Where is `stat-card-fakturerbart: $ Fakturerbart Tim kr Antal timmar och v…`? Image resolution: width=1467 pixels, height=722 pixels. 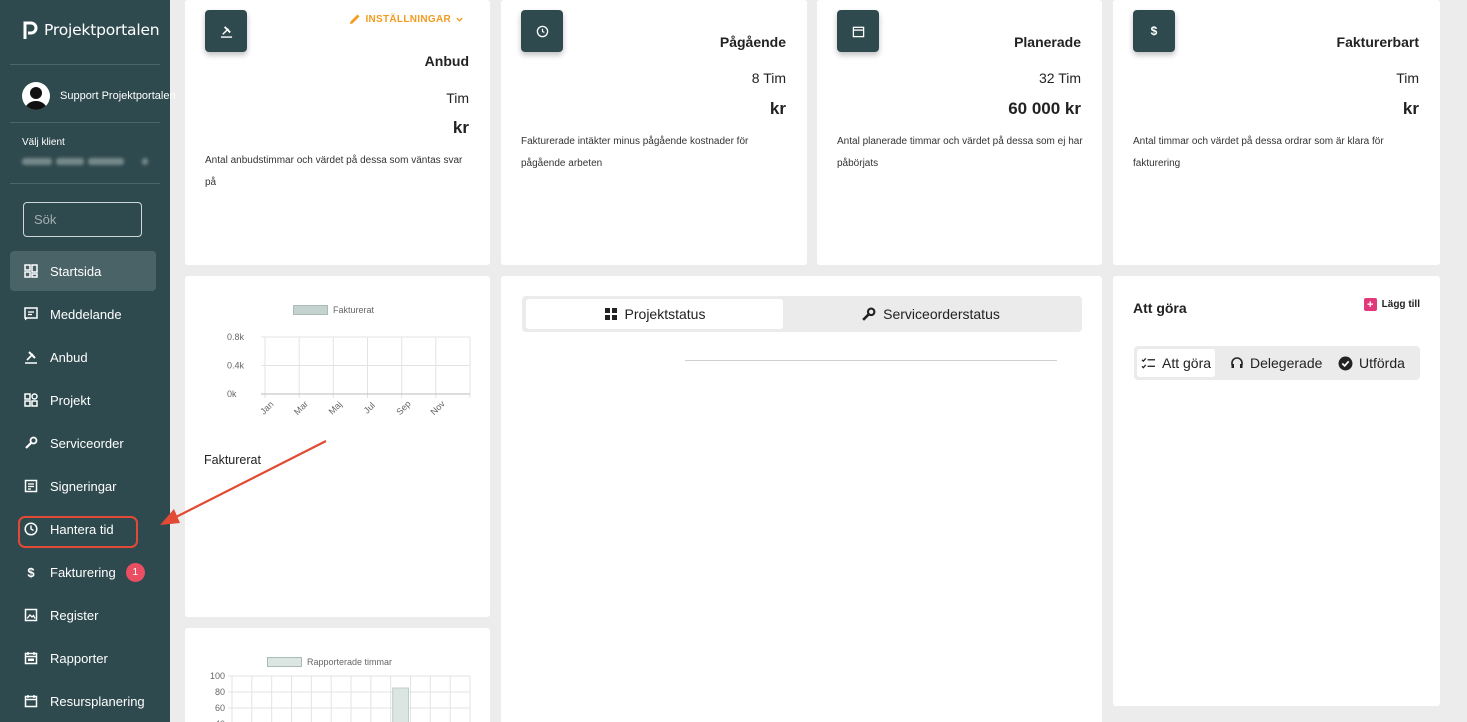 stat-card-fakturerbart: $ Fakturerbart Tim kr Antal timmar och v… is located at coordinates (1276, 132).